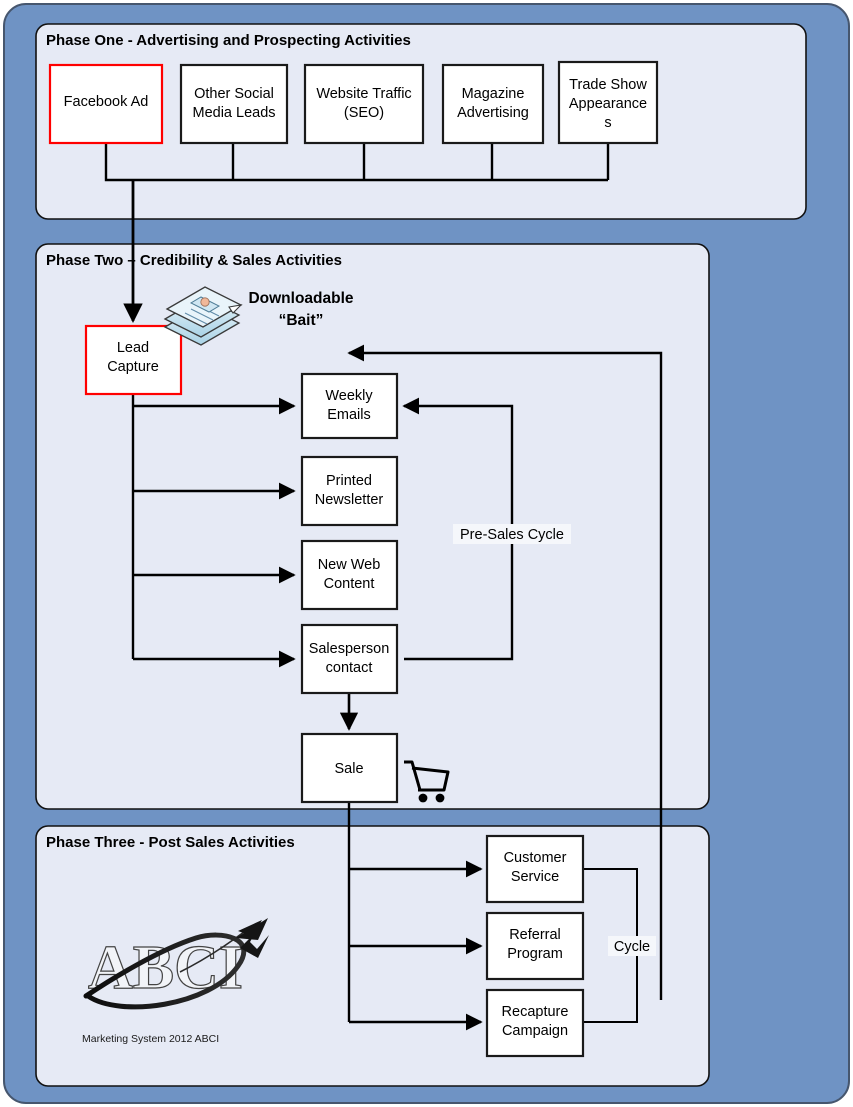  I want to click on box-facebook-ad-label: Facebook Ad, so click(106, 102).